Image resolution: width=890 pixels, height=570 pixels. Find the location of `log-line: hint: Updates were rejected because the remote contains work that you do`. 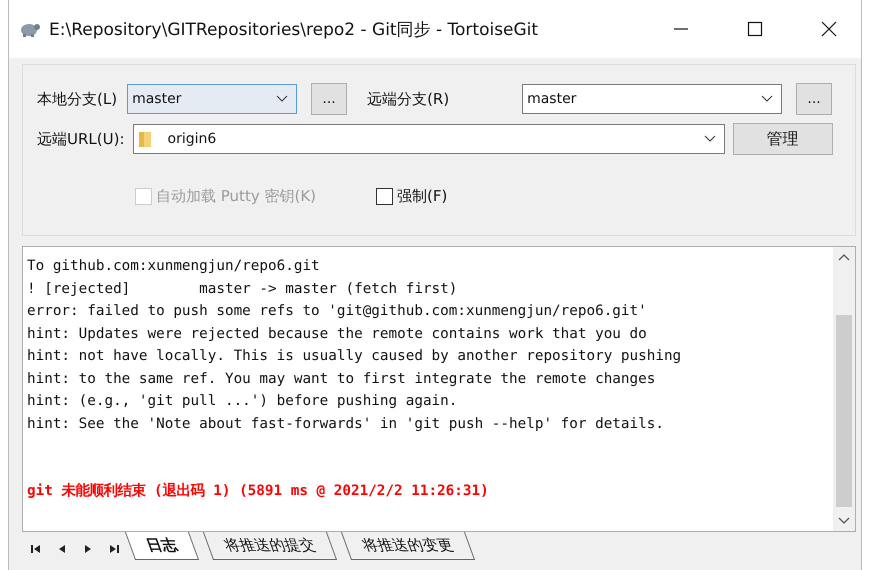

log-line: hint: Updates were rejected because the remote contains work that you do is located at coordinates (337, 334).